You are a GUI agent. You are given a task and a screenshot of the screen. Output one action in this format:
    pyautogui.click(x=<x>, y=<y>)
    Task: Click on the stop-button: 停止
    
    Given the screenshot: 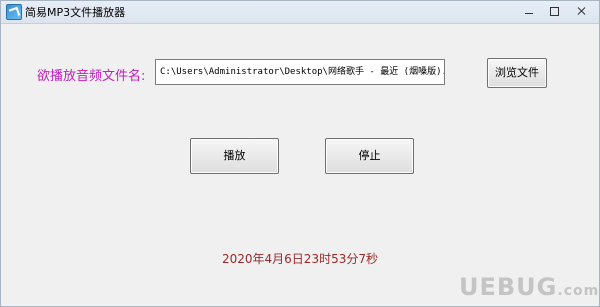 What is the action you would take?
    pyautogui.click(x=369, y=156)
    